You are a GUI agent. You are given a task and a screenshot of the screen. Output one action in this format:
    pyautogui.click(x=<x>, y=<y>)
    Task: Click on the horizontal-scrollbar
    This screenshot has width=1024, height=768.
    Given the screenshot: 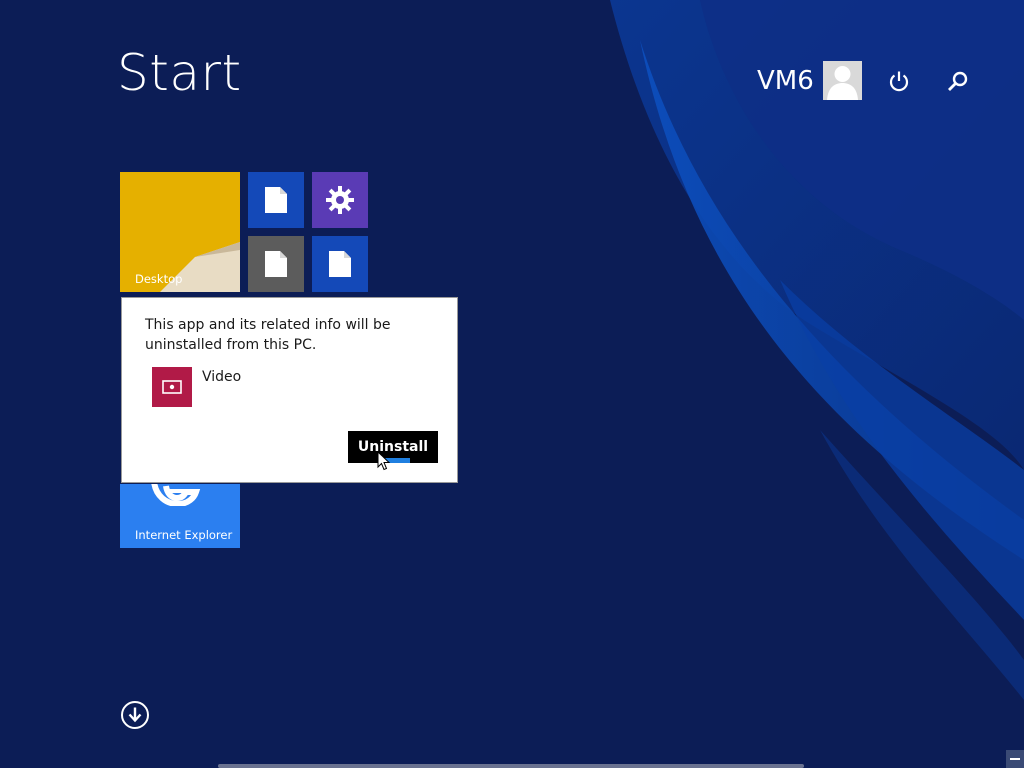 What is the action you would take?
    pyautogui.click(x=511, y=766)
    